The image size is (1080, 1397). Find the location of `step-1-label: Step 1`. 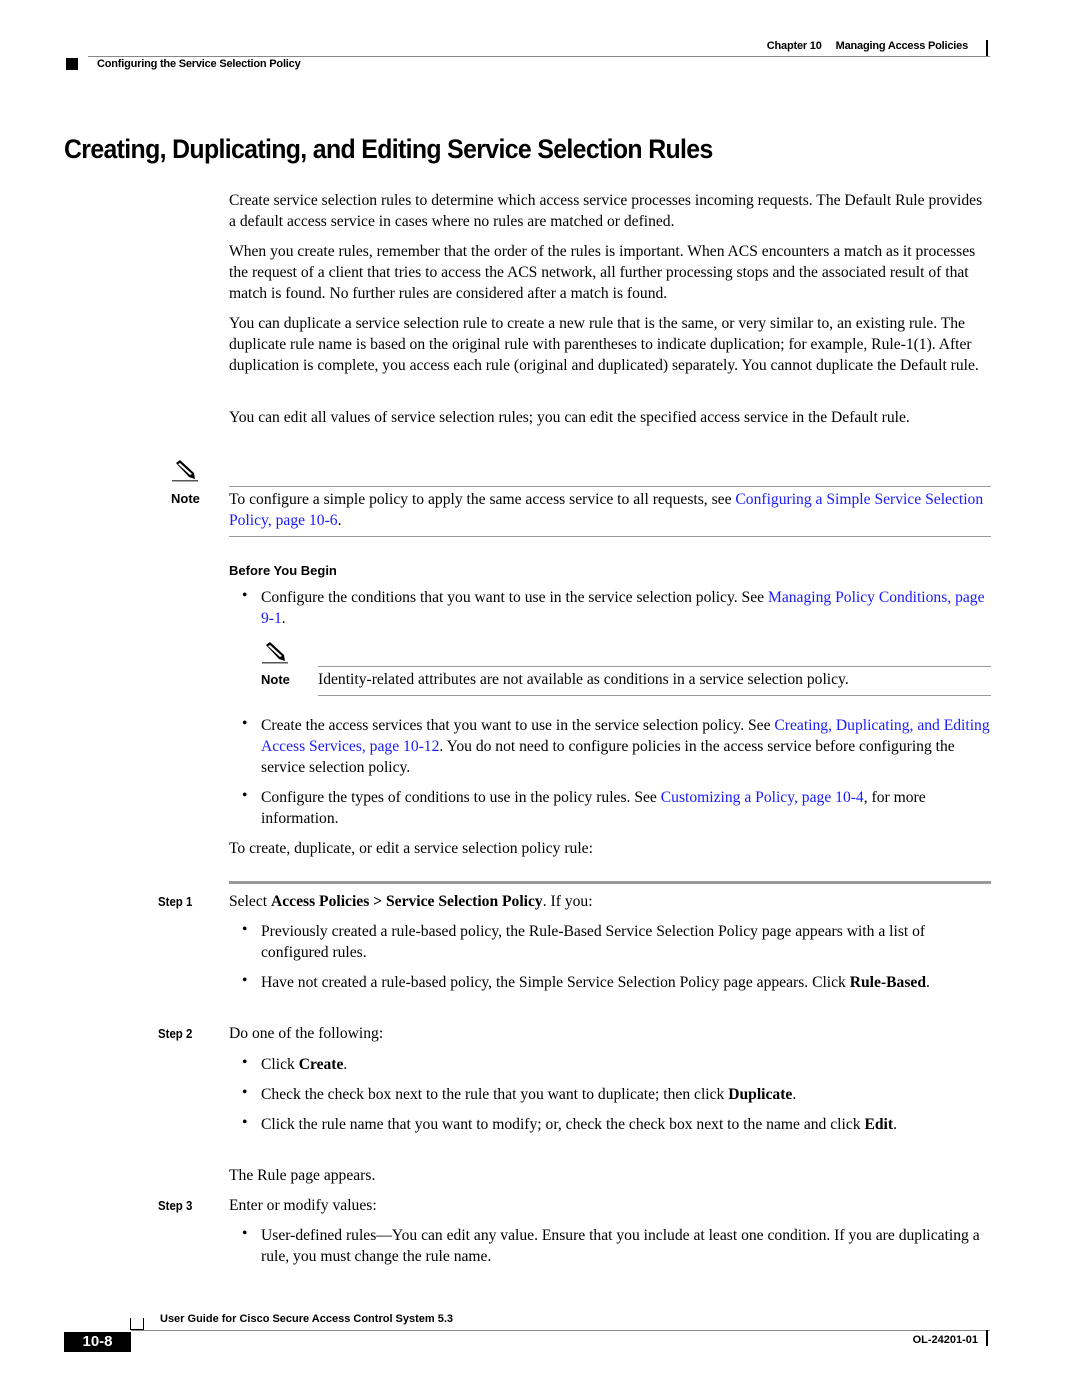

step-1-label: Step 1 is located at coordinates (175, 901).